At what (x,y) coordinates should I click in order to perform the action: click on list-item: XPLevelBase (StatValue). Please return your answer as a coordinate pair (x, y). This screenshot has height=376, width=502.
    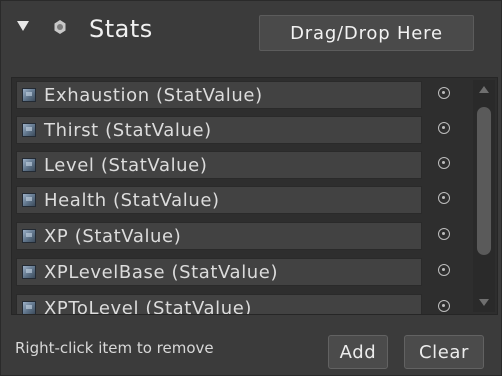
    Looking at the image, I should click on (241, 274).